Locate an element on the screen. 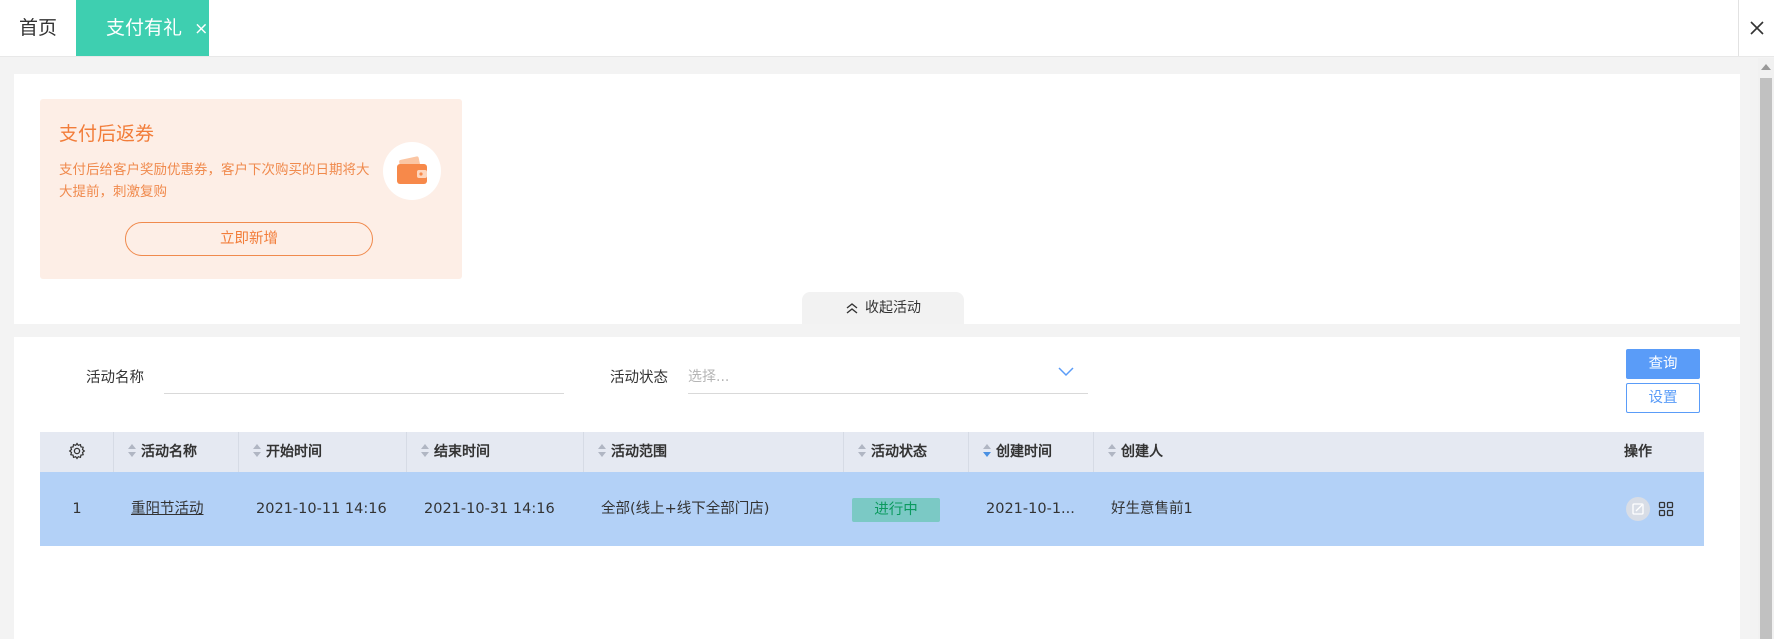 The height and width of the screenshot is (639, 1774). scope-cell: 全部(线上+线下全部门店) is located at coordinates (685, 509).